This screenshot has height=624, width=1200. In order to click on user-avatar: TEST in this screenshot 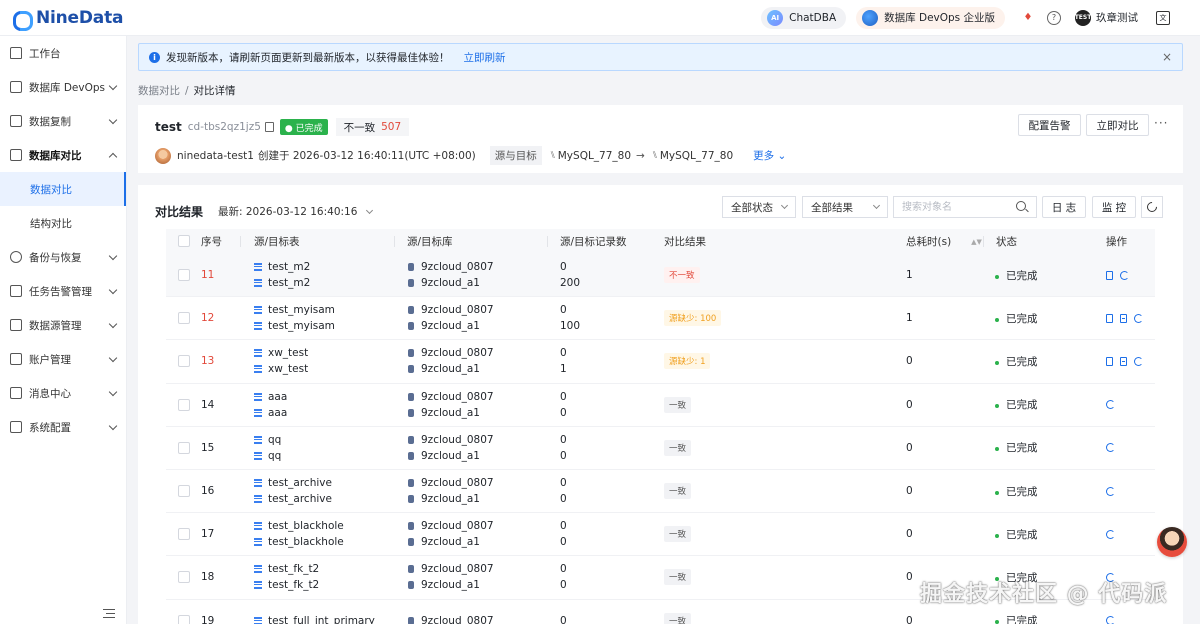, I will do `click(1083, 17)`.